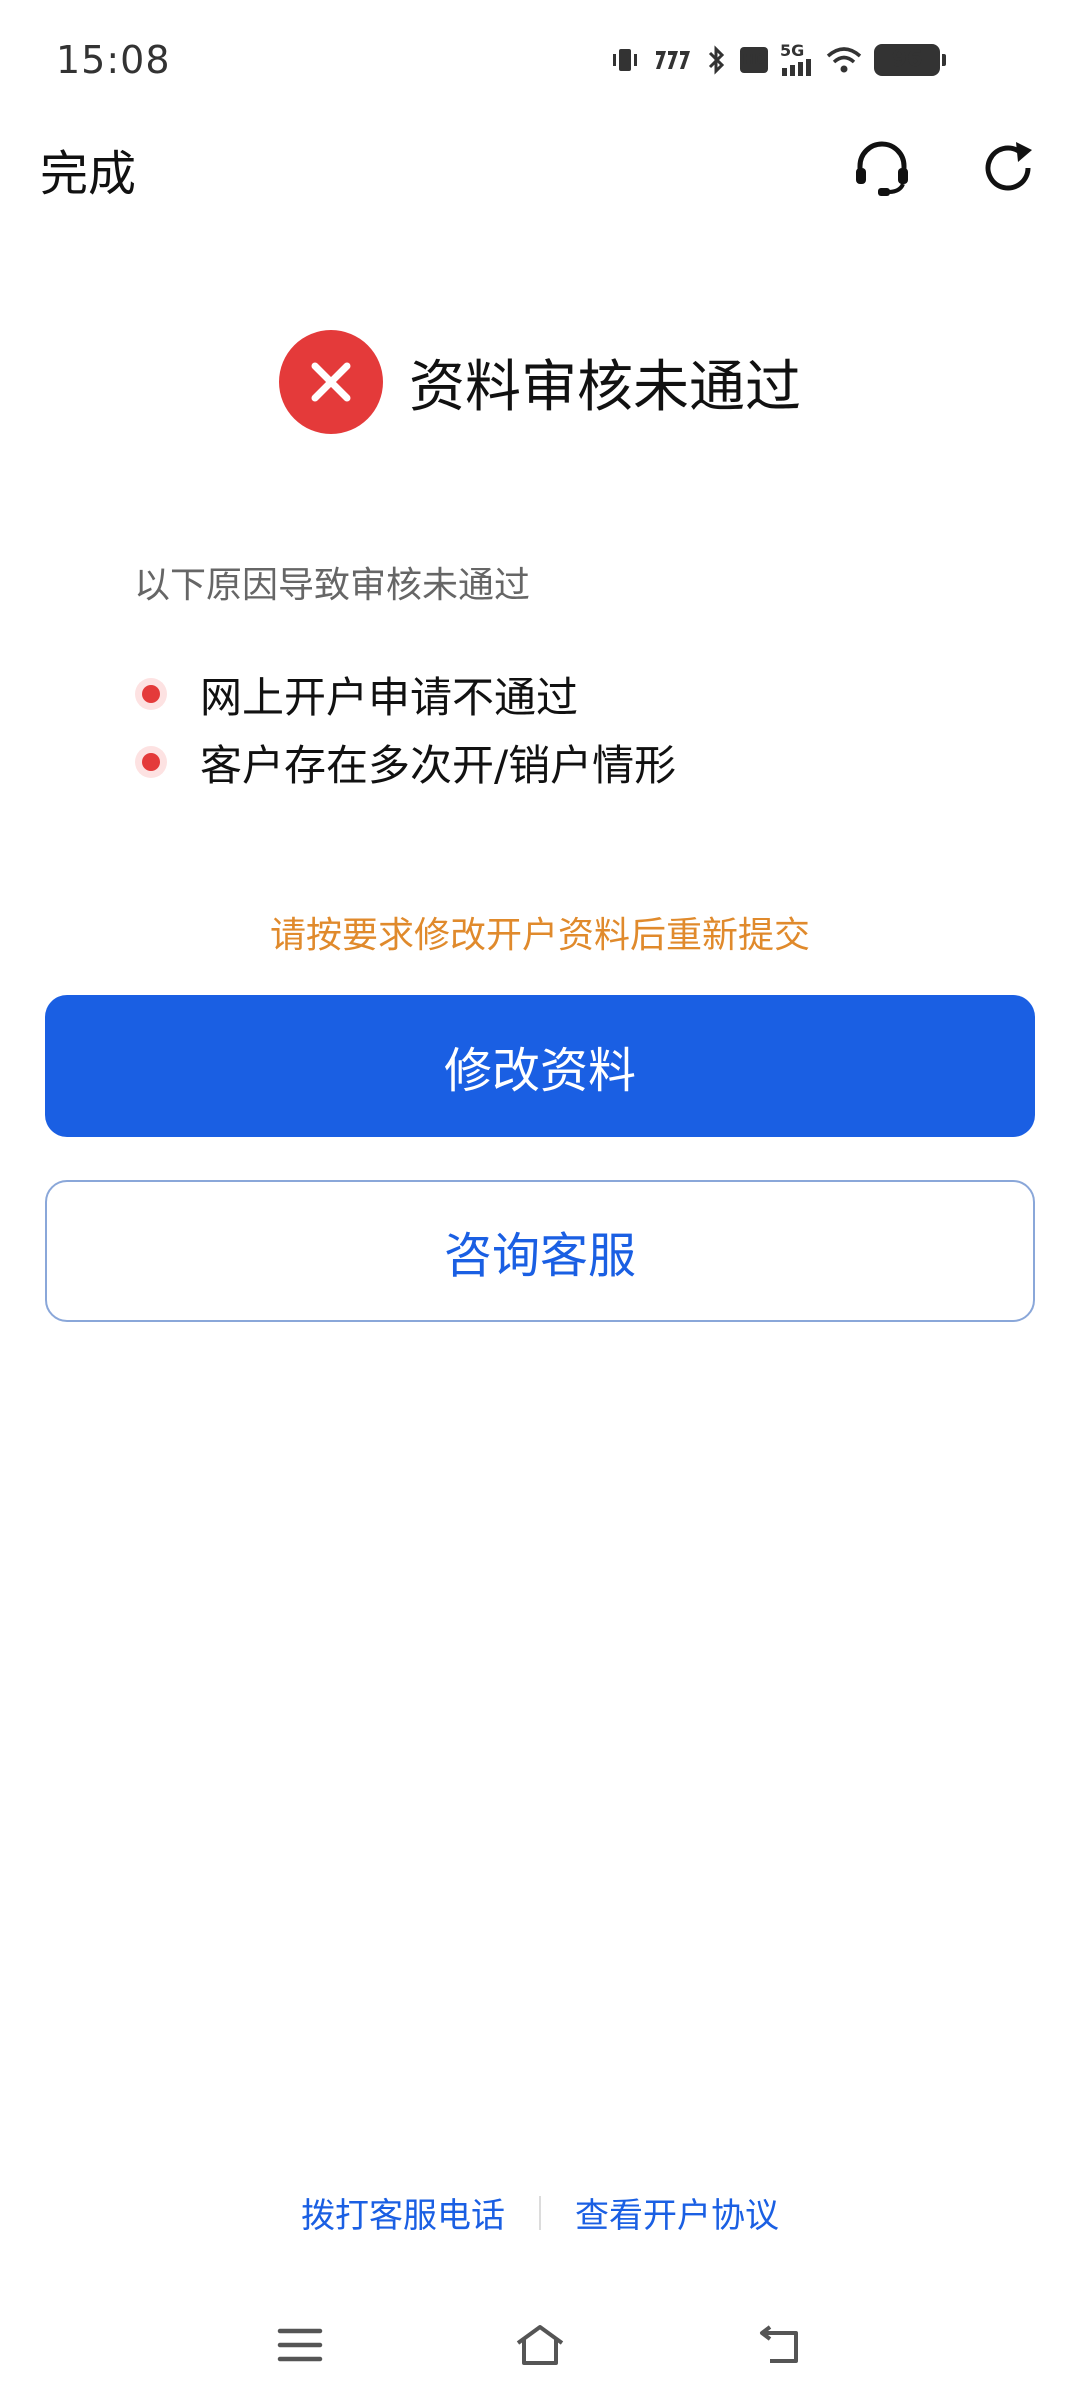 Image resolution: width=1080 pixels, height=2408 pixels. I want to click on vibrate-icon, so click(625, 60).